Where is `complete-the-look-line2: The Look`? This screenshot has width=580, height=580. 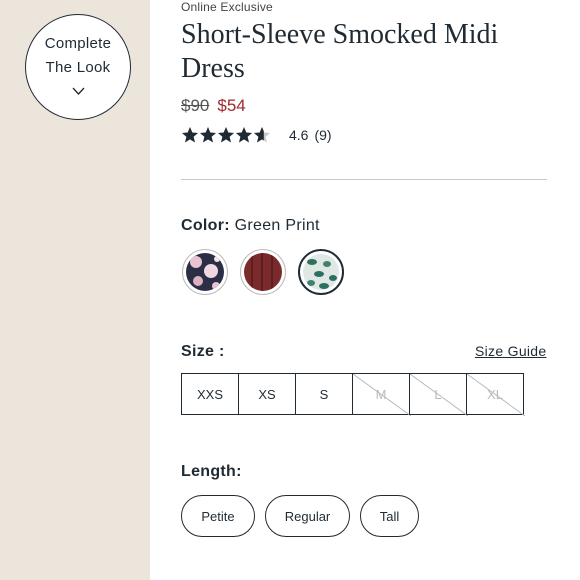
complete-the-look-line2: The Look is located at coordinates (78, 67).